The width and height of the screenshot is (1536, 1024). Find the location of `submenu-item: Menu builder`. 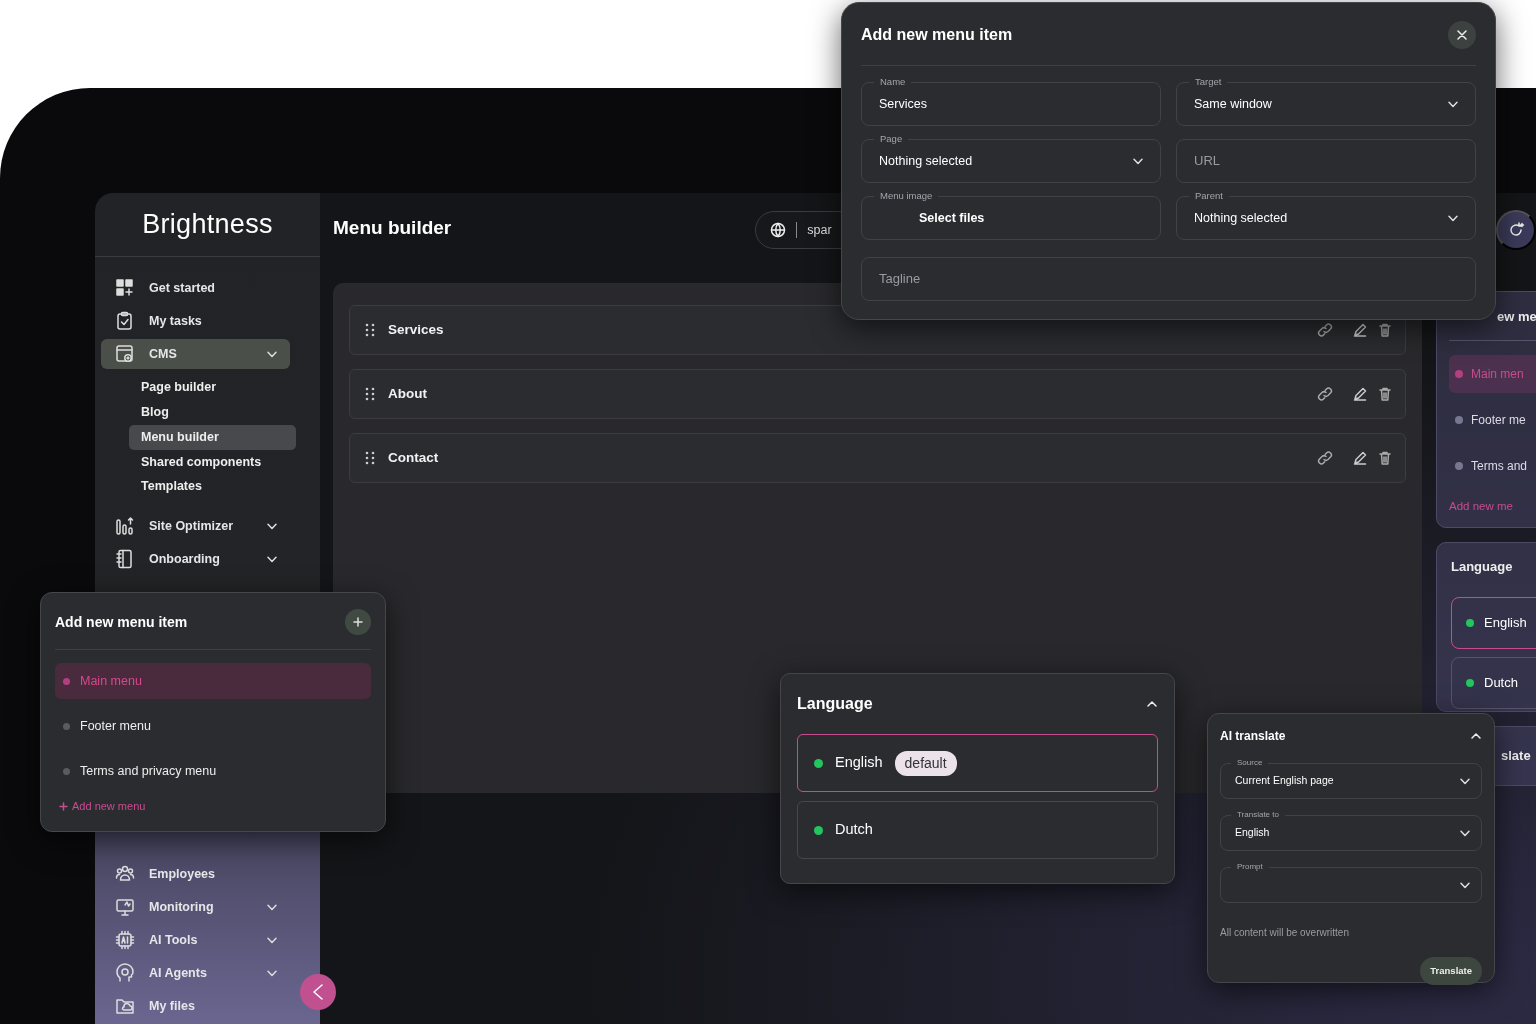

submenu-item: Menu builder is located at coordinates (212, 437).